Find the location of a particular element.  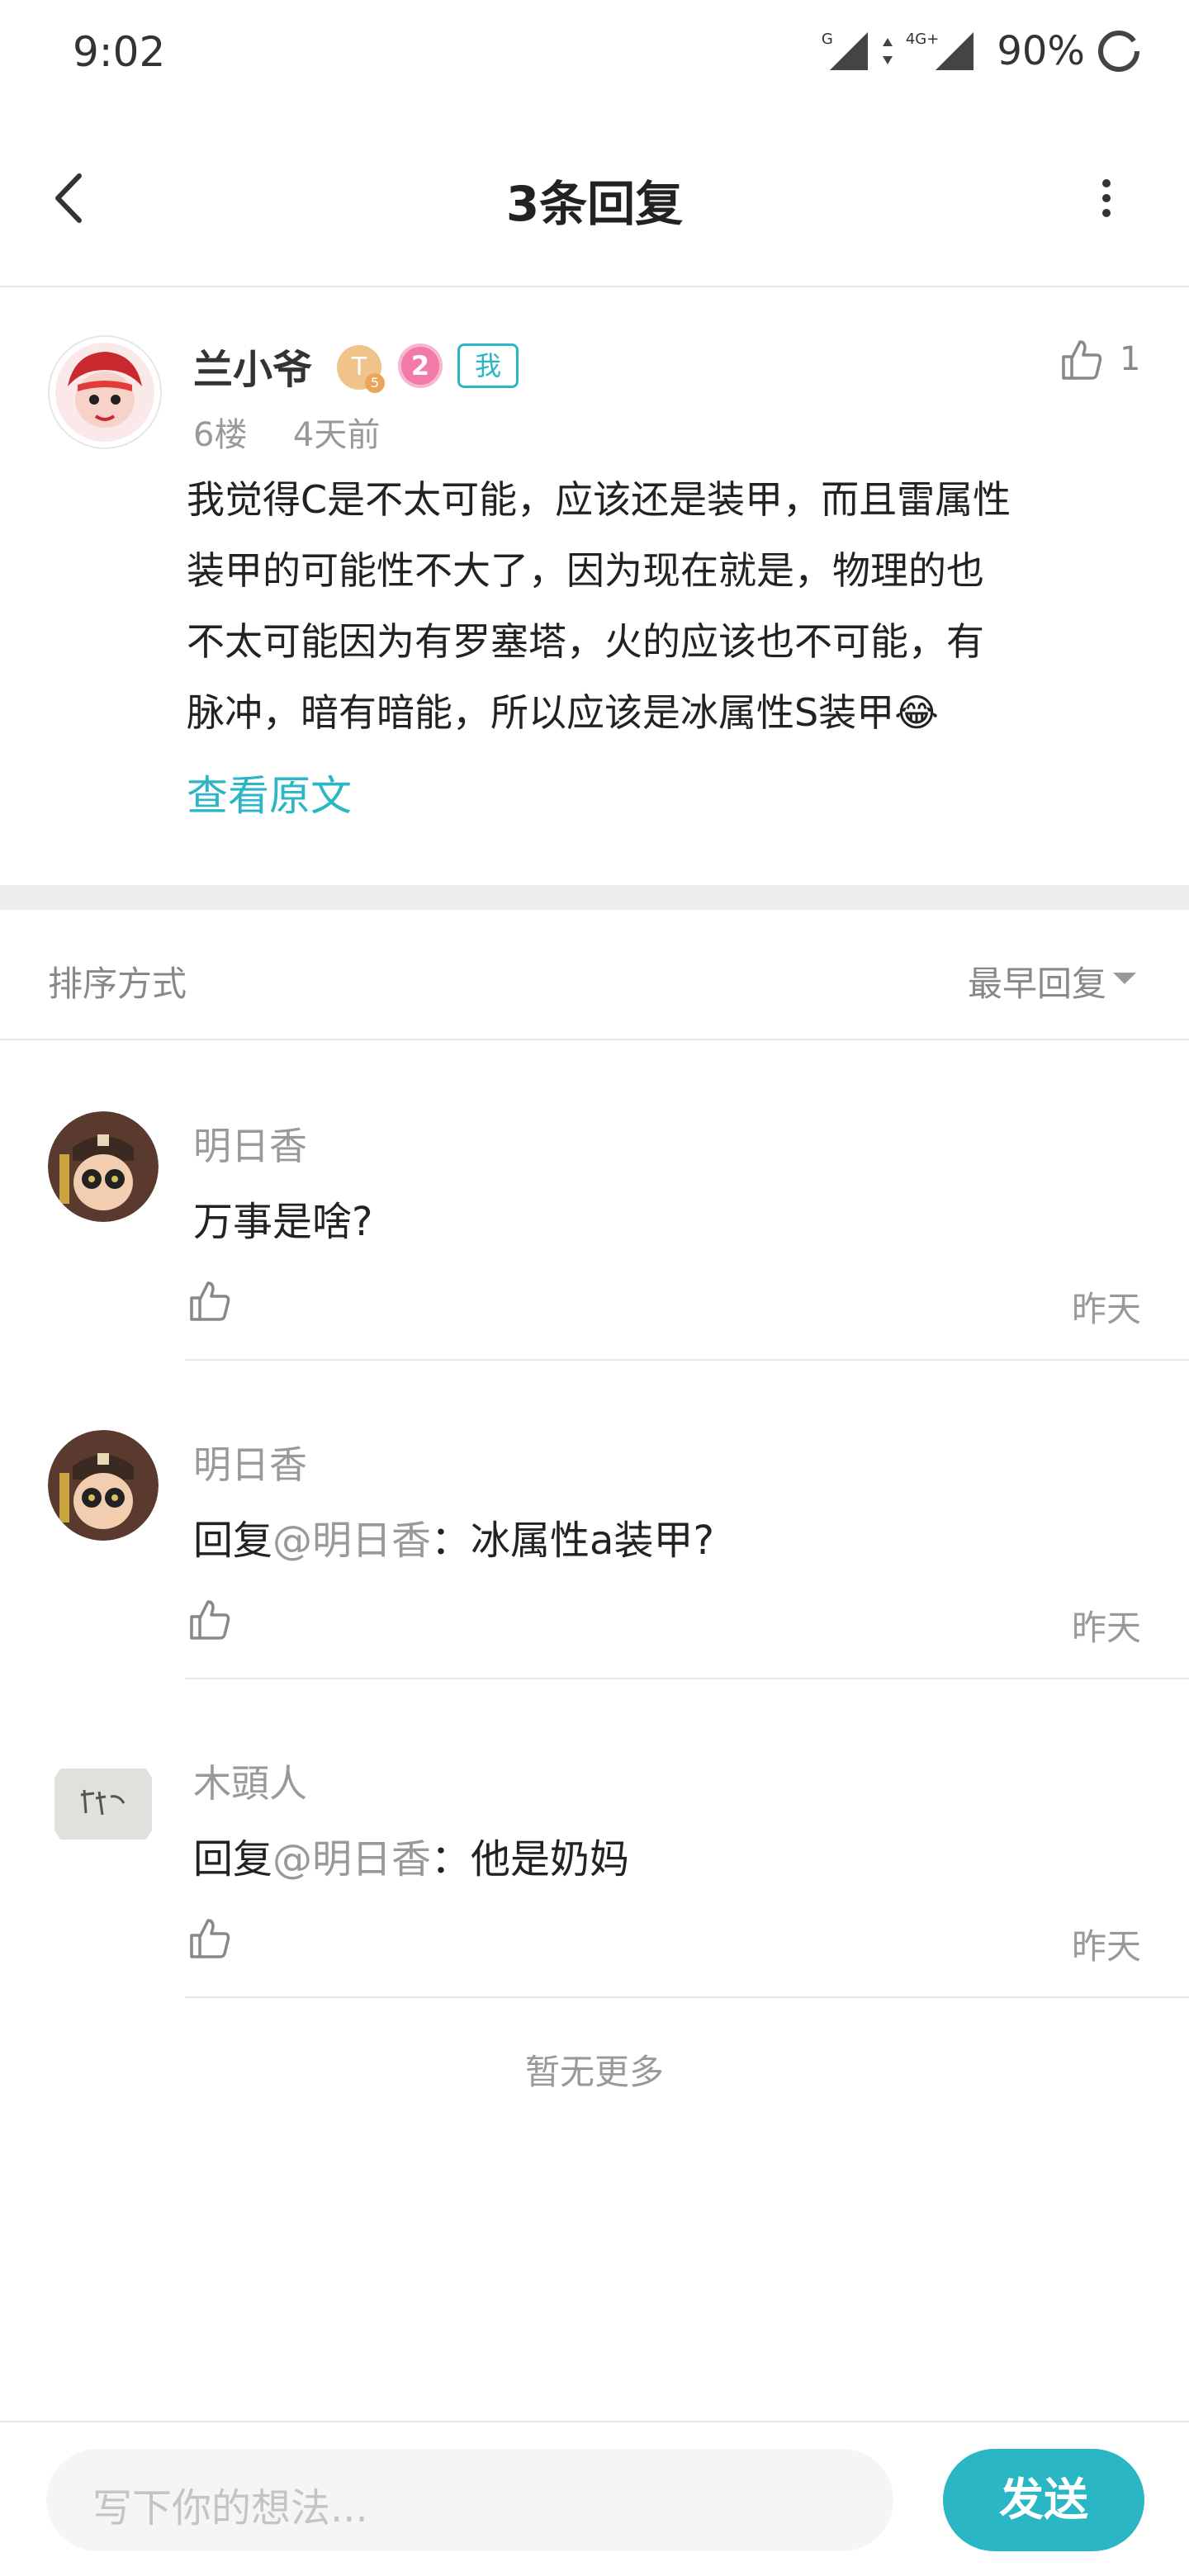

badge-t: T 5 is located at coordinates (361, 369).